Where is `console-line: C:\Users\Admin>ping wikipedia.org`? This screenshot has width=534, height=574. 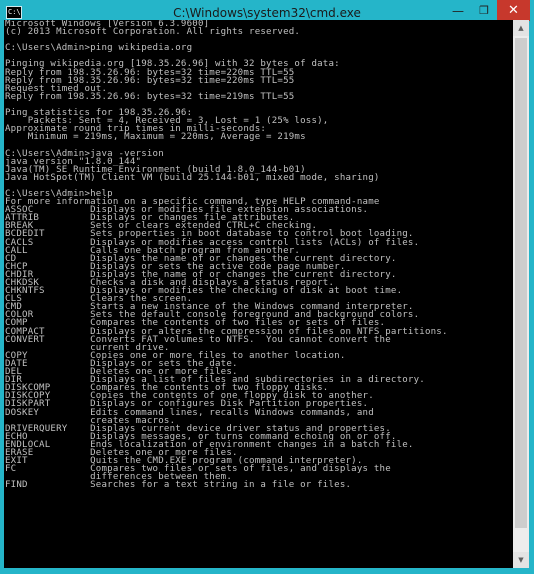 console-line: C:\Users\Admin>ping wikipedia.org is located at coordinates (99, 48).